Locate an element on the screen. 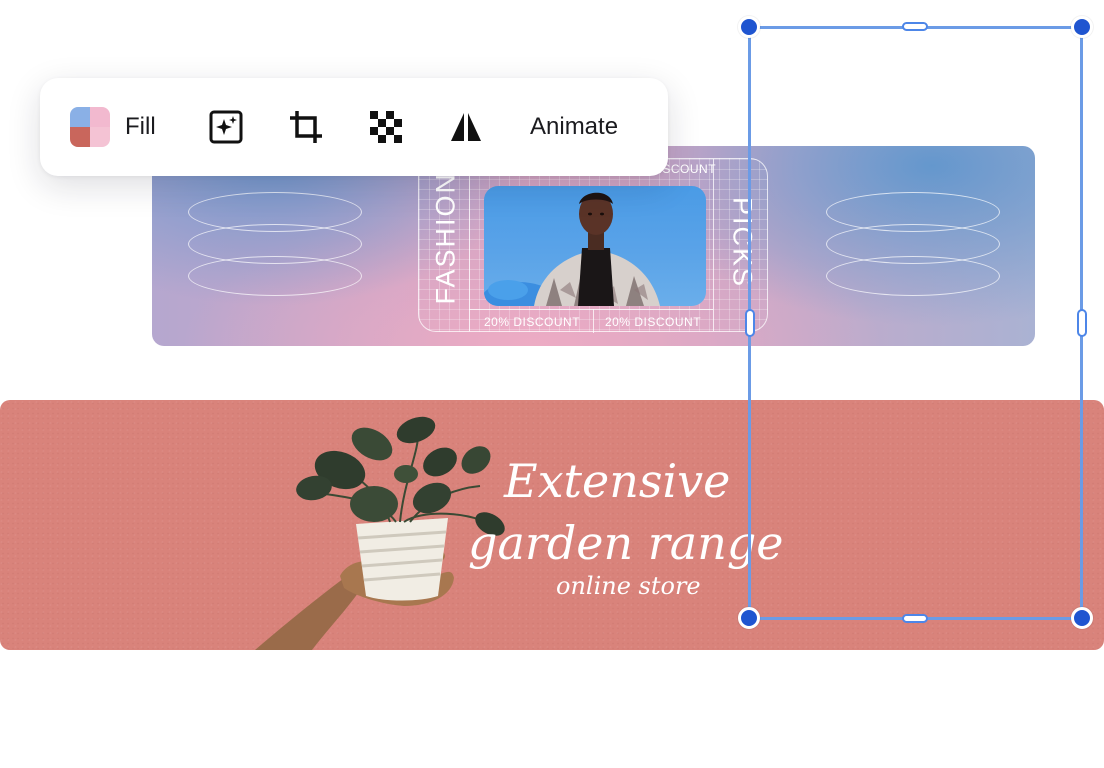  resize-handle-bottom-right is located at coordinates (1082, 618).